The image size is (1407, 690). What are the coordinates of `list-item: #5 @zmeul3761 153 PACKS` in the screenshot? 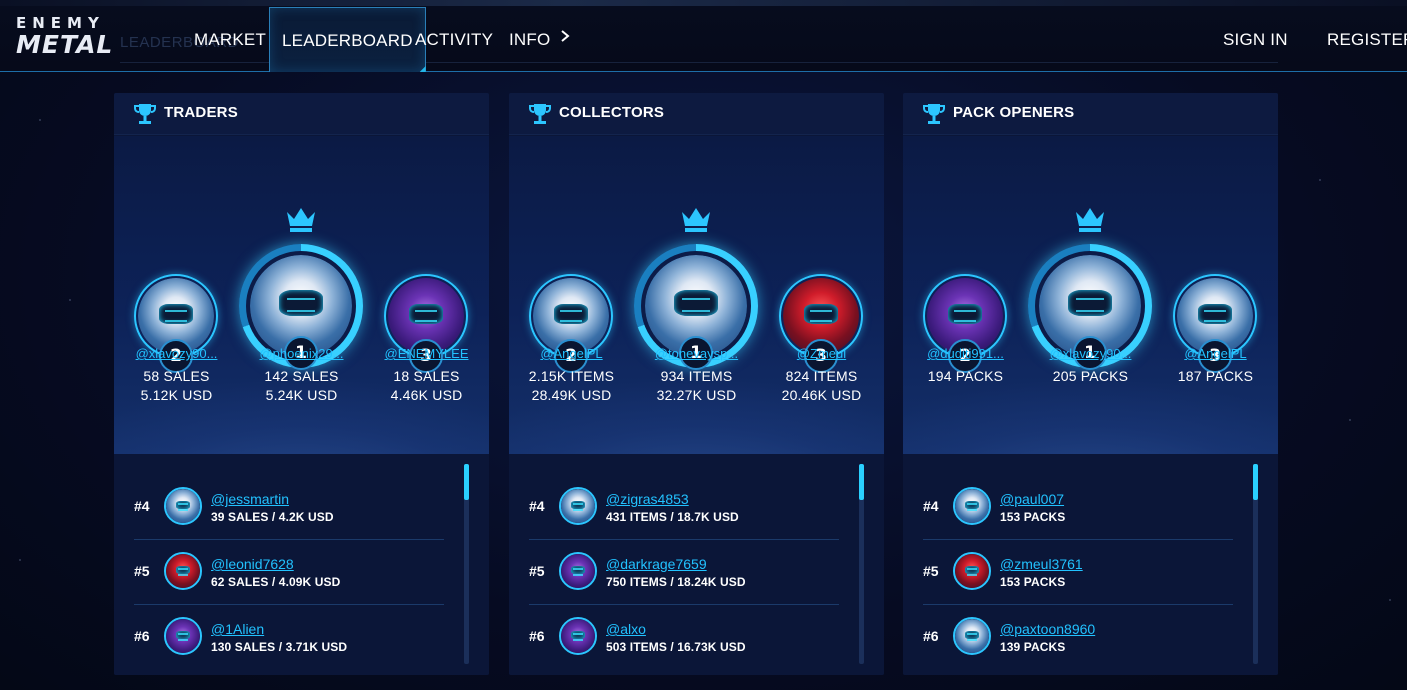 It's located at (1078, 571).